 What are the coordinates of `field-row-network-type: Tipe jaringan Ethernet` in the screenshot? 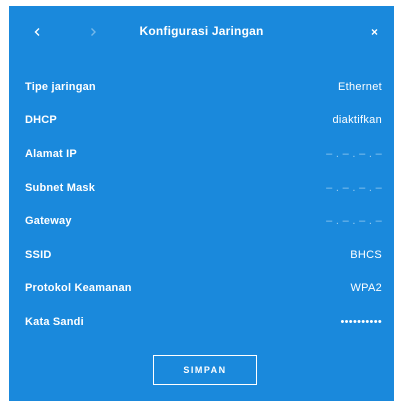 It's located at (203, 89).